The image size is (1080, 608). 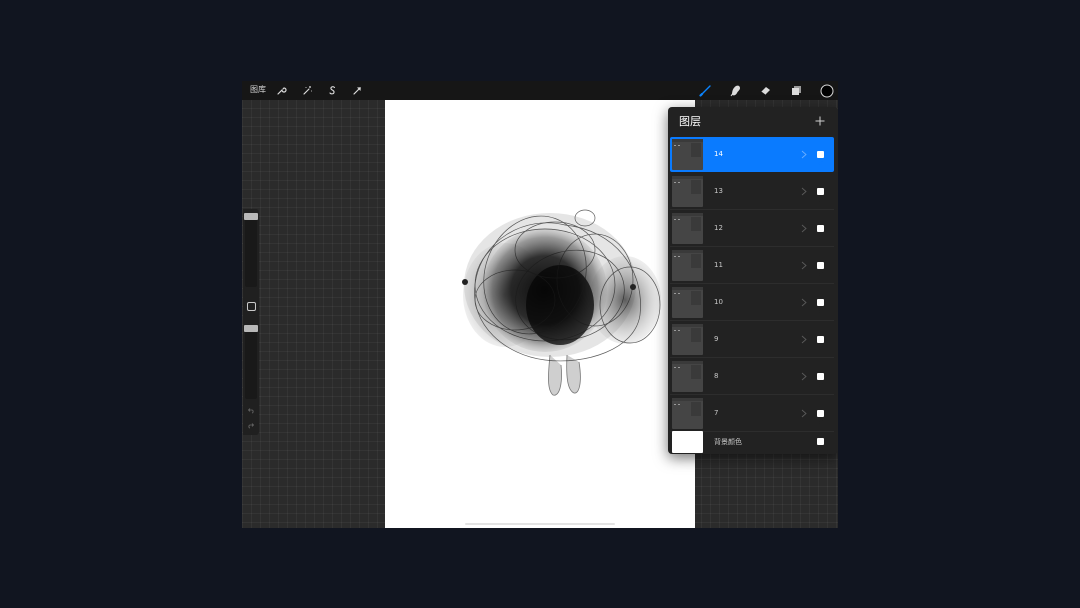 What do you see at coordinates (718, 228) in the screenshot?
I see `layer-name: 12` at bounding box center [718, 228].